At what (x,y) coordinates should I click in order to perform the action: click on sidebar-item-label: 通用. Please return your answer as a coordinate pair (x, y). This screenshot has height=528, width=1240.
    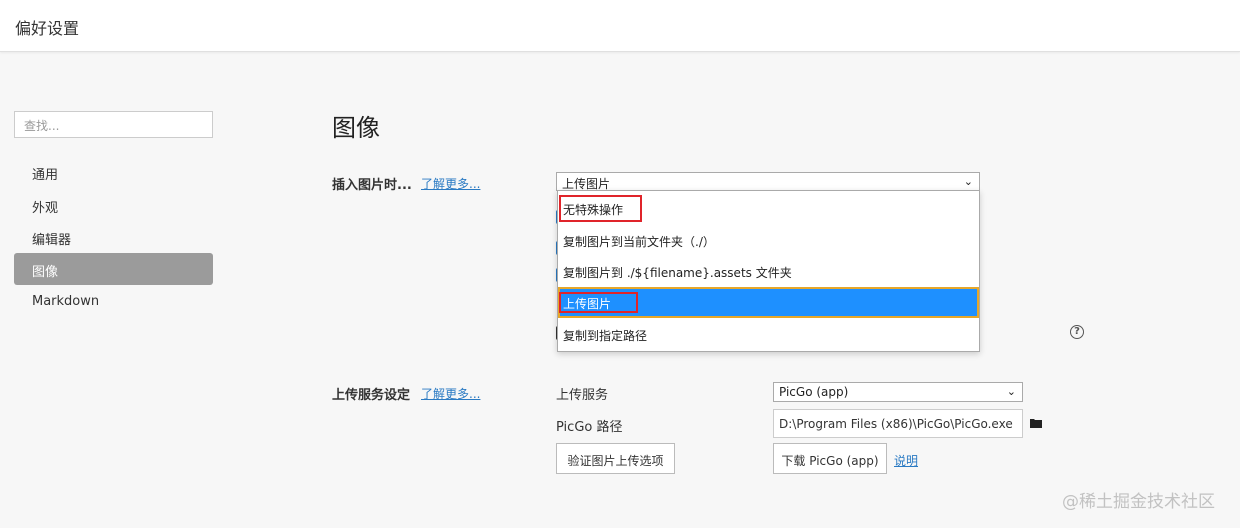
    Looking at the image, I should click on (45, 175).